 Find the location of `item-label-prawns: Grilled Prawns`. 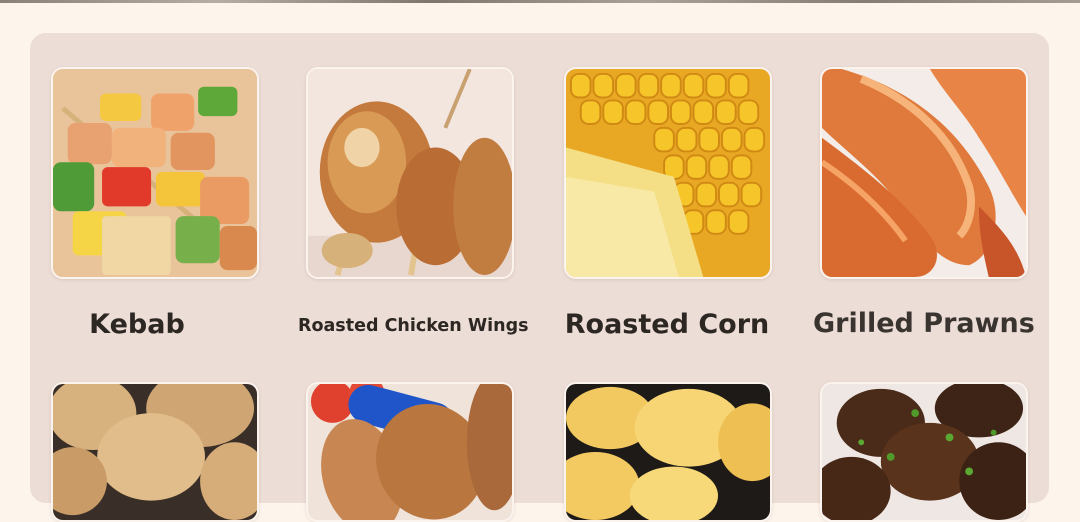

item-label-prawns: Grilled Prawns is located at coordinates (924, 323).